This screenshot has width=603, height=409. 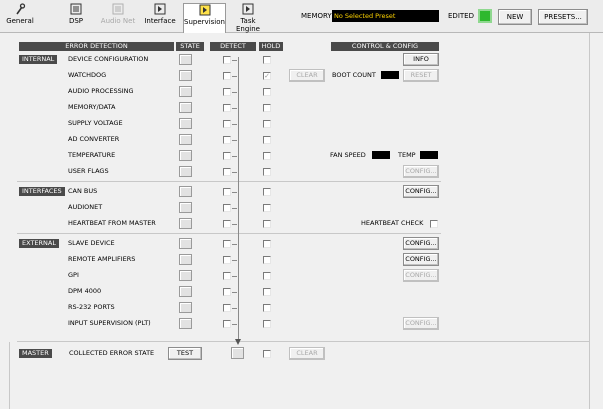 I want to click on test-button: TEST, so click(x=185, y=353).